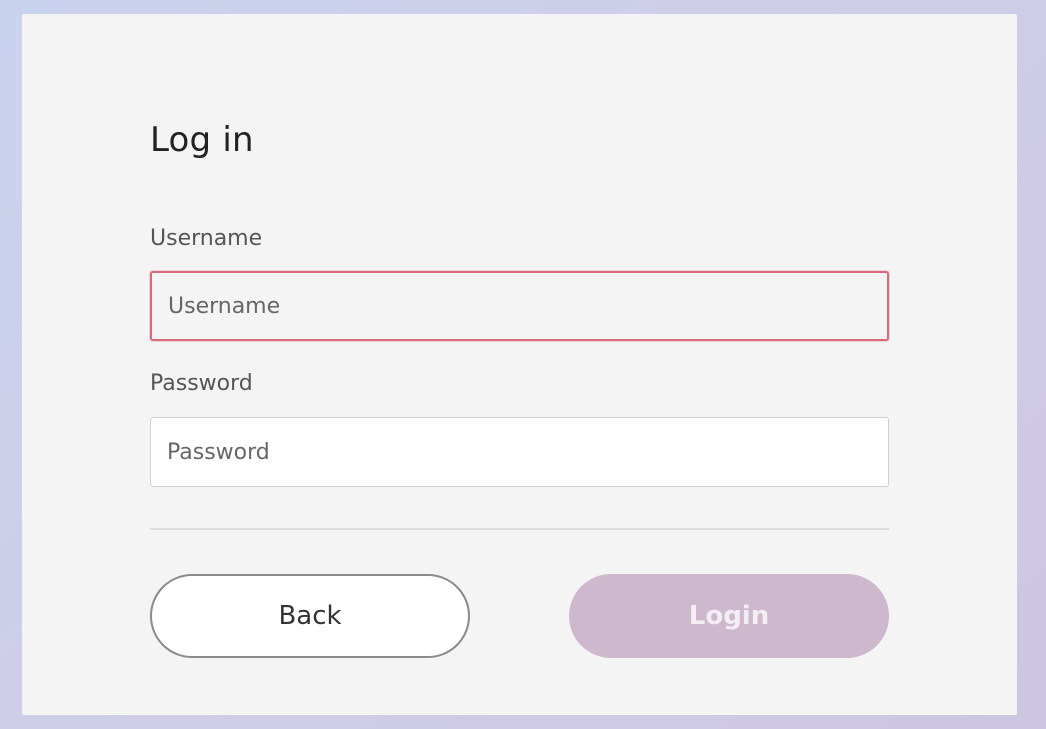 The width and height of the screenshot is (1046, 729). What do you see at coordinates (519, 306) in the screenshot?
I see `username-input` at bounding box center [519, 306].